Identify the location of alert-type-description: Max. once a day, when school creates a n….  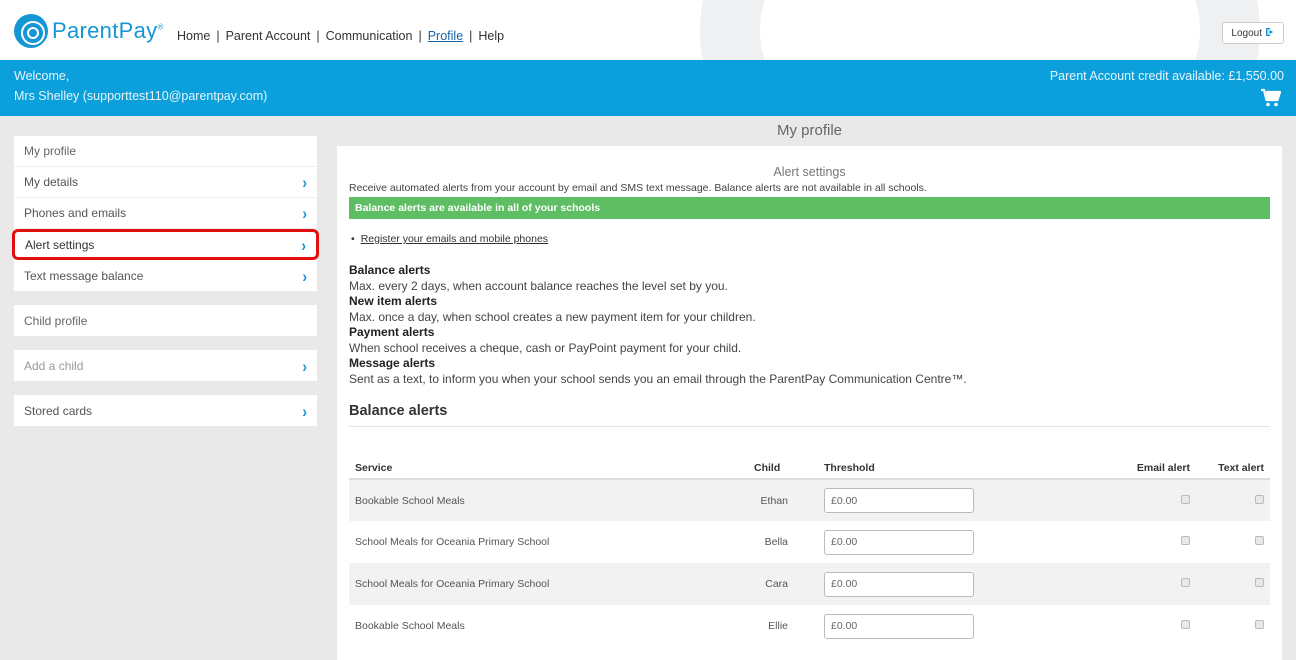
(552, 316).